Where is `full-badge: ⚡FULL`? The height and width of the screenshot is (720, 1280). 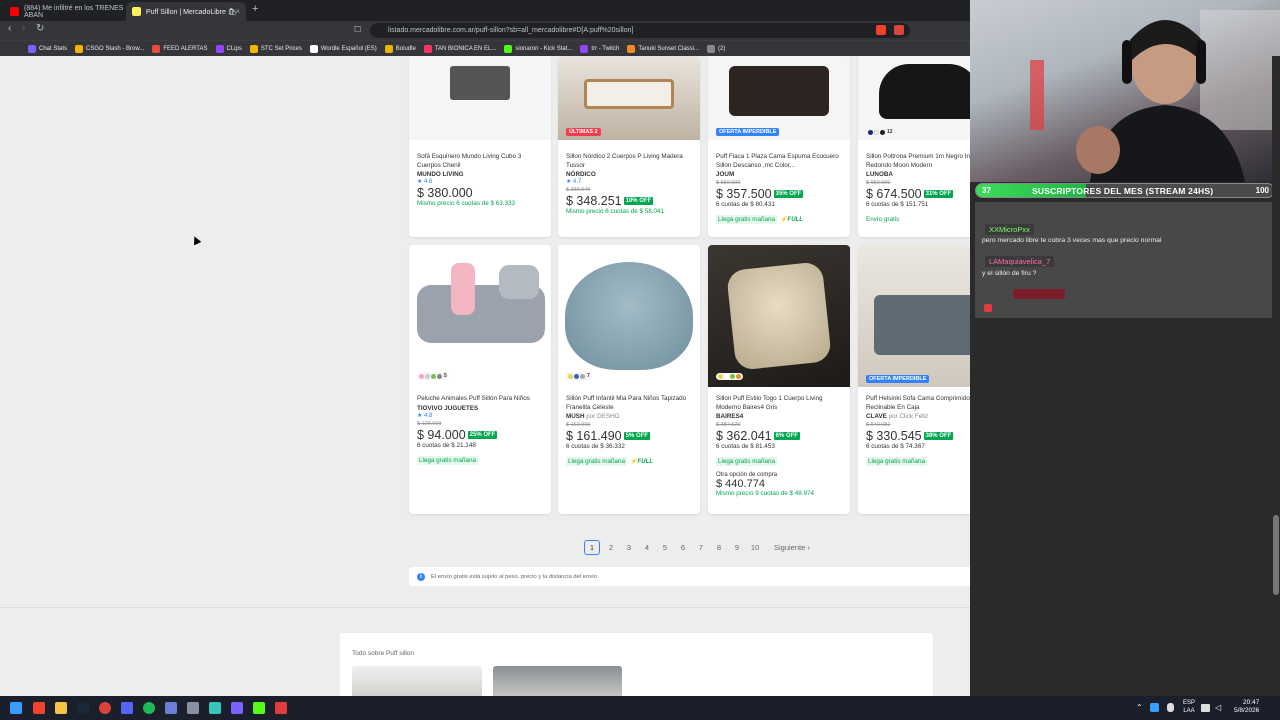
full-badge: ⚡FULL is located at coordinates (791, 220).